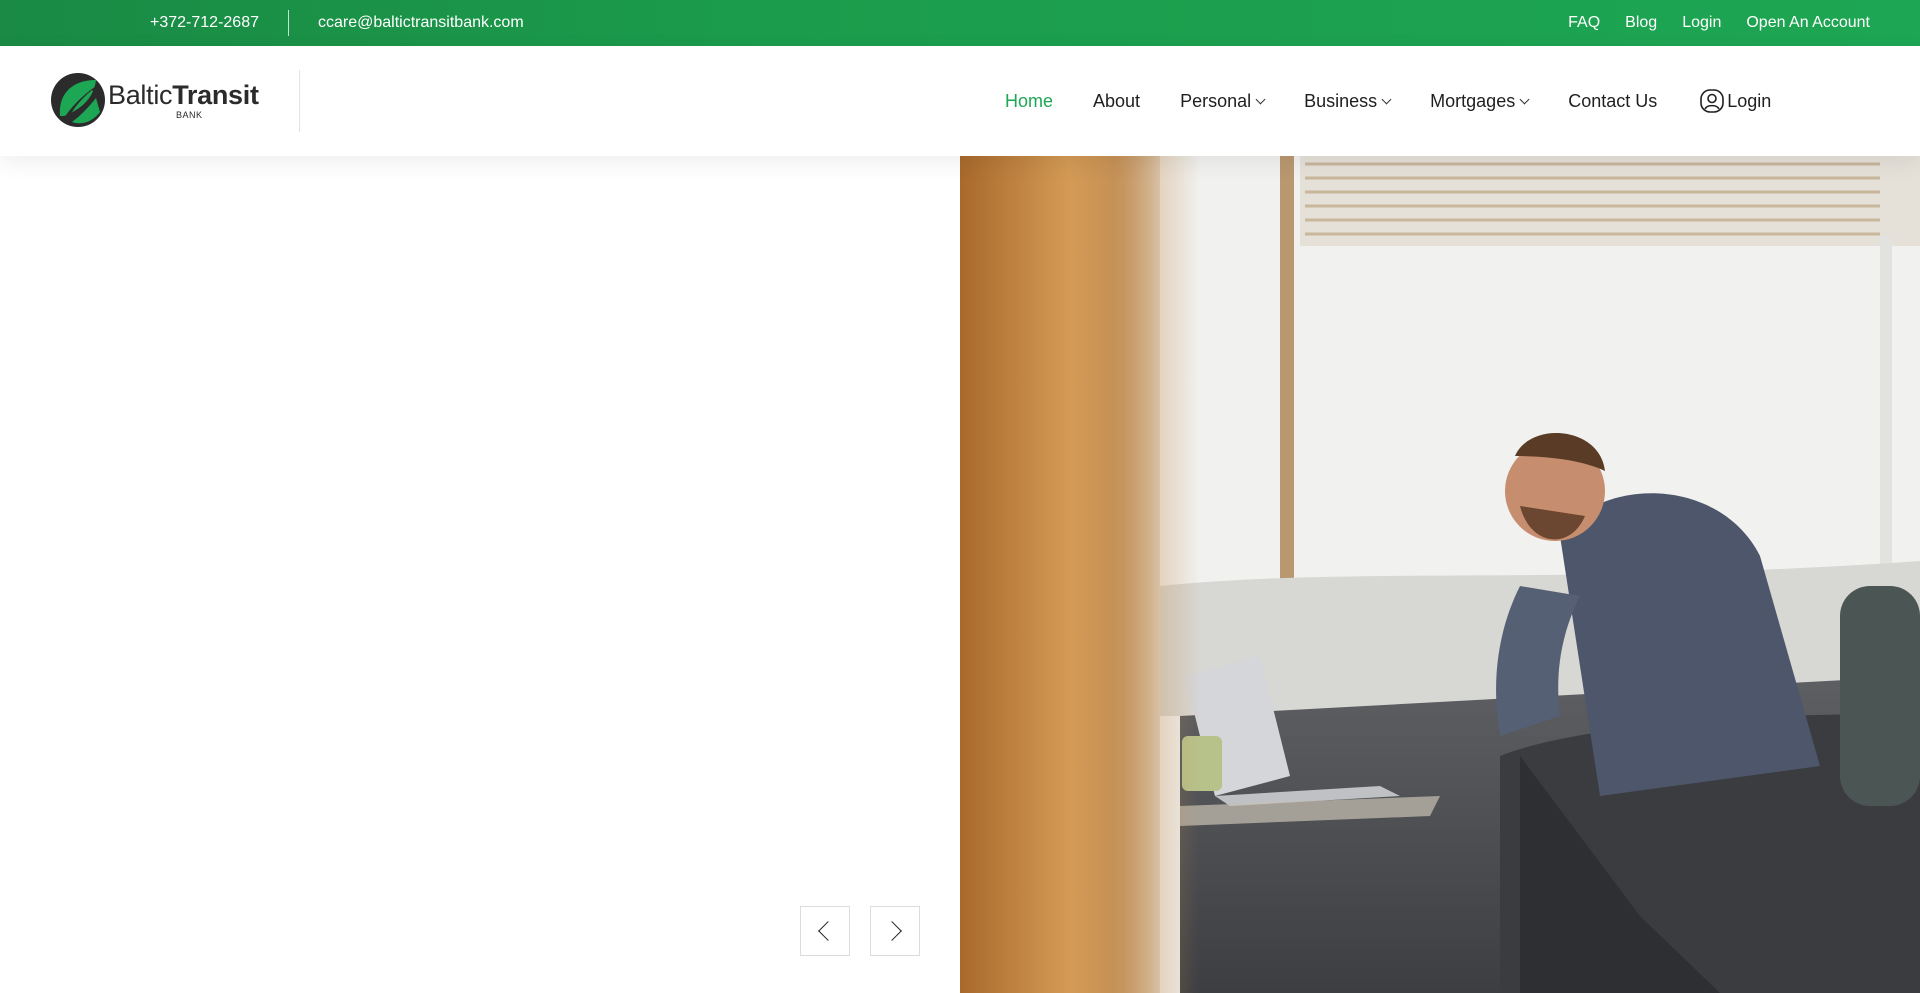 The width and height of the screenshot is (1920, 993). What do you see at coordinates (1749, 100) in the screenshot?
I see `header-login-label: Login` at bounding box center [1749, 100].